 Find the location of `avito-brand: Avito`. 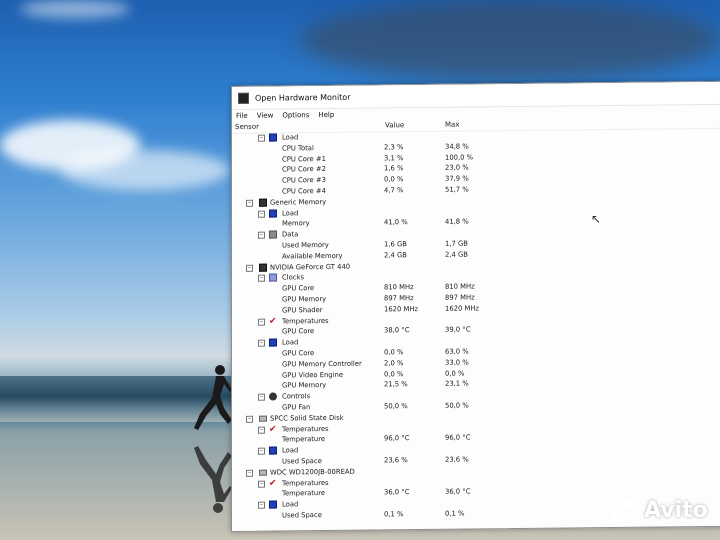

avito-brand: Avito is located at coordinates (676, 510).